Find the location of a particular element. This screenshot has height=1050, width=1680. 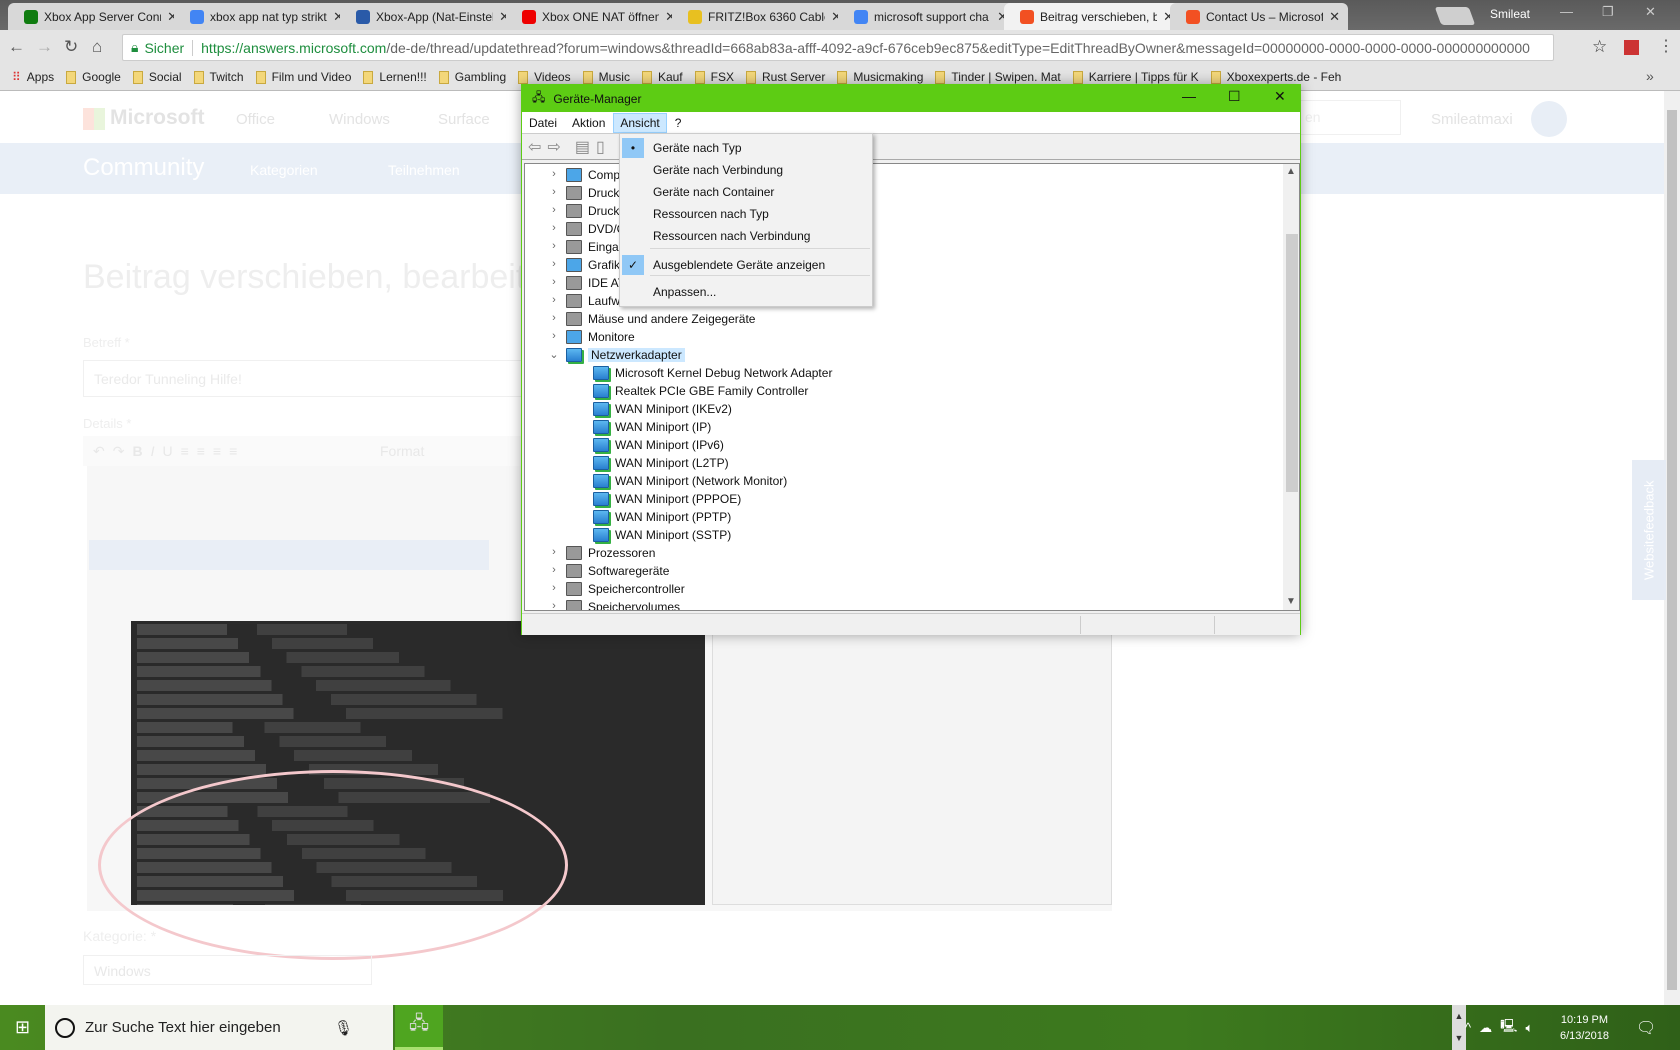

profile-name: Smileat is located at coordinates (1510, 14).